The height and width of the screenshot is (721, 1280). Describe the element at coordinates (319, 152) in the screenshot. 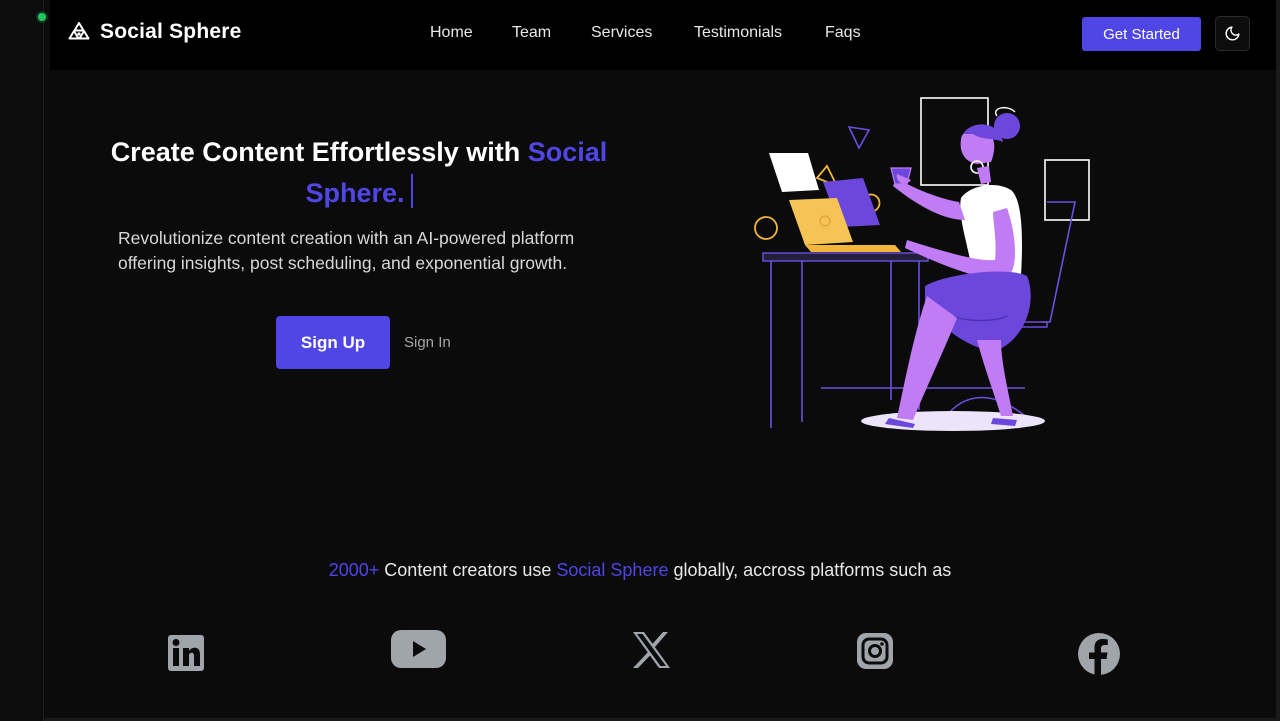

I see `hero-title-main: Create Content Effortlessly with` at that location.